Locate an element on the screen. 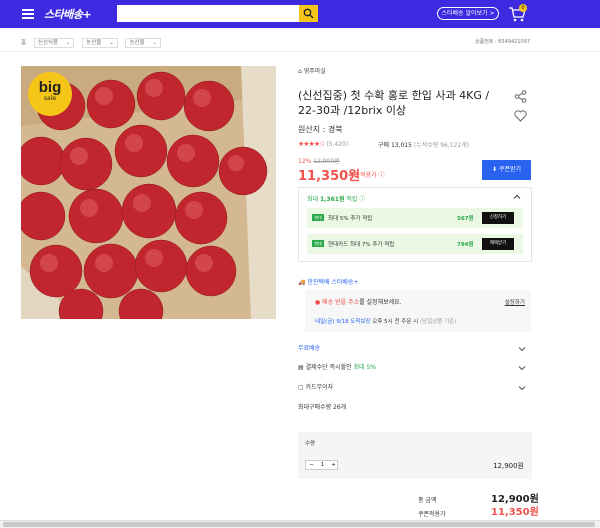 The width and height of the screenshot is (600, 528). shop-name: ⌂ 영주마실 is located at coordinates (312, 70).